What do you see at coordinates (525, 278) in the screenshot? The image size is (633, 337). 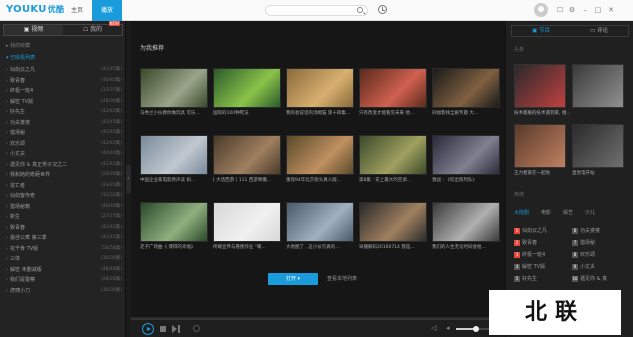 I see `rank-item: 5 好先生` at bounding box center [525, 278].